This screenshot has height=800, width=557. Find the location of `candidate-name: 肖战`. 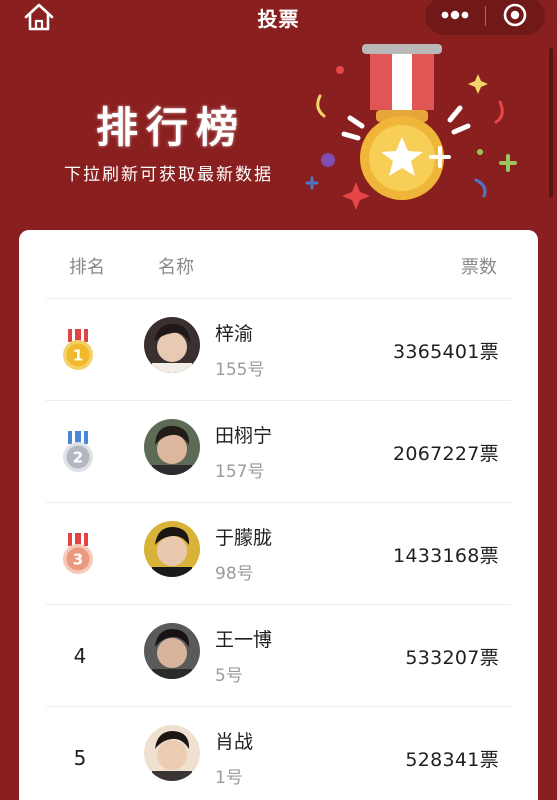

candidate-name: 肖战 is located at coordinates (234, 742).